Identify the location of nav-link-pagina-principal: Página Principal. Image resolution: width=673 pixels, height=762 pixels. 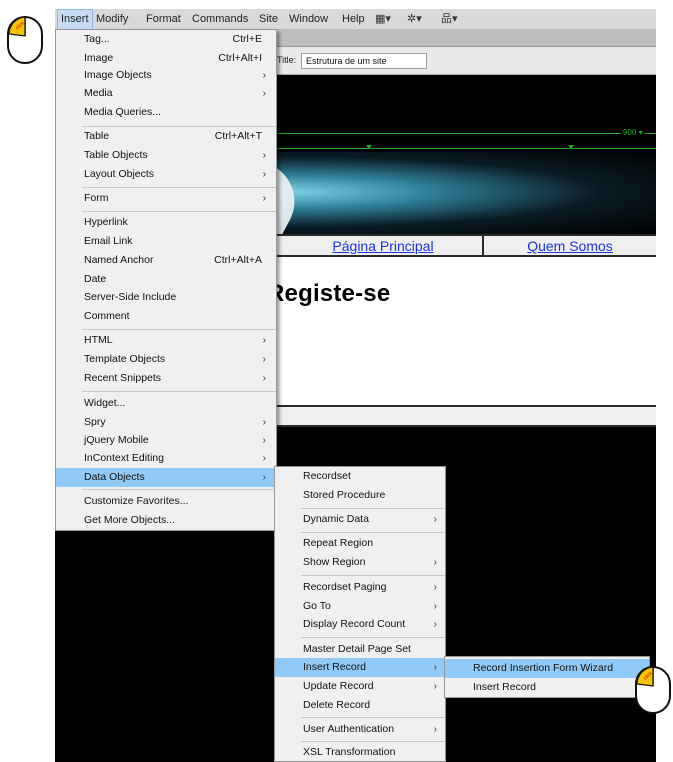
(383, 246).